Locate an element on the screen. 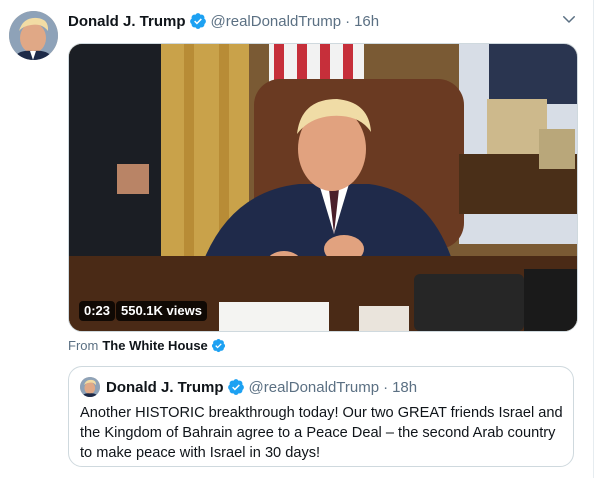 The image size is (600, 478). quoted-tweet-header: Donald J. Trump @realDonaldTrump · 18h is located at coordinates (248, 387).